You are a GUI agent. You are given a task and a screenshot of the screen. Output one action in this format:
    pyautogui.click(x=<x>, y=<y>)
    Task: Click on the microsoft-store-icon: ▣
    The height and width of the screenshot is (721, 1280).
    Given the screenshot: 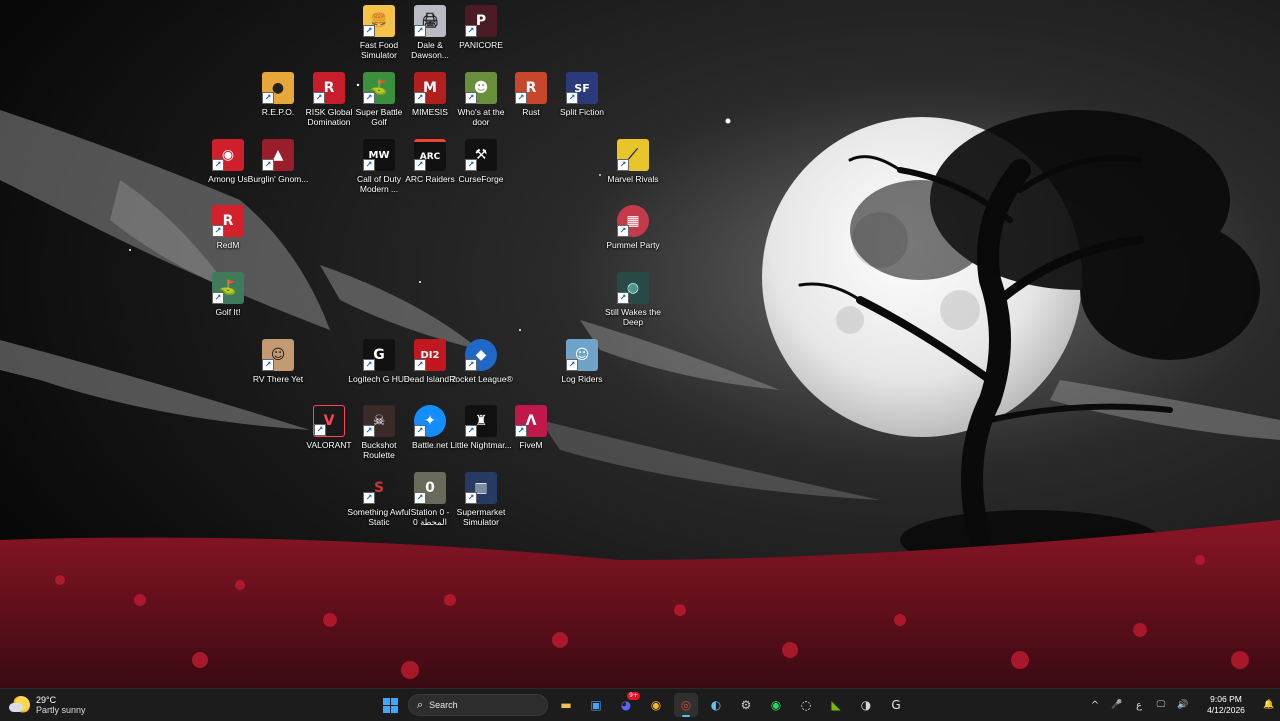 What is the action you would take?
    pyautogui.click(x=596, y=705)
    